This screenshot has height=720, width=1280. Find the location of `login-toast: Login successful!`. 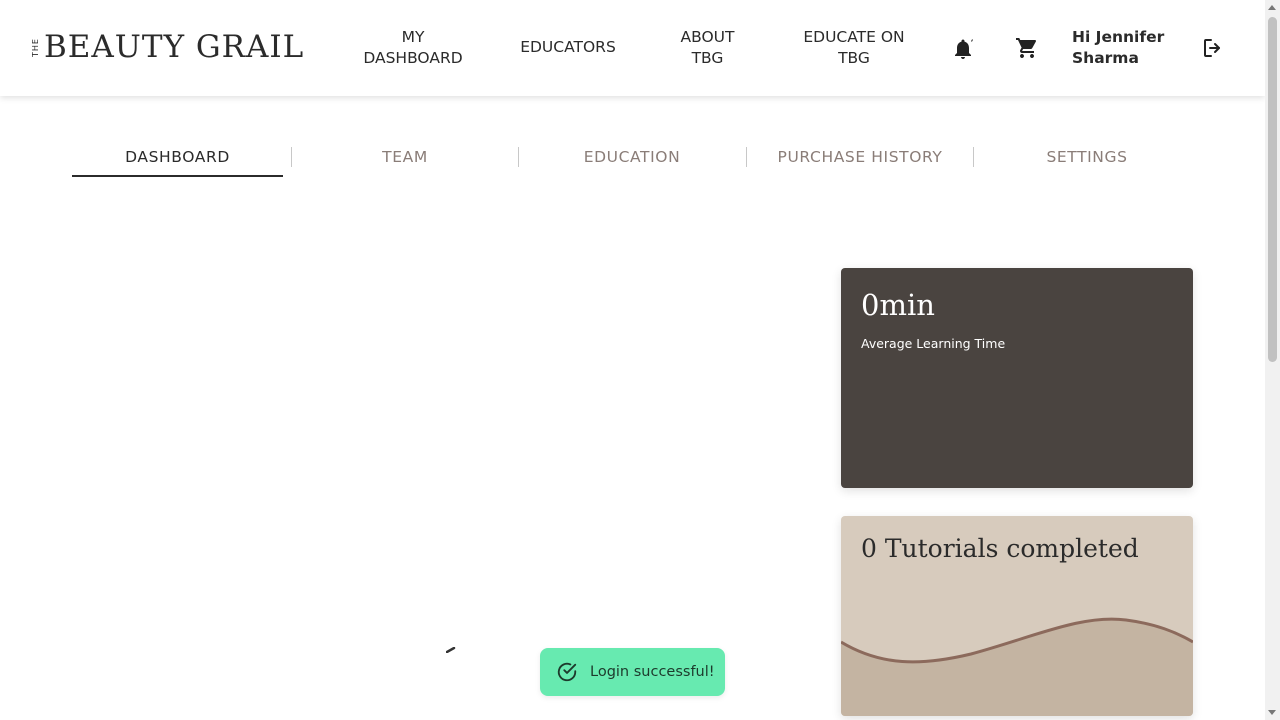

login-toast: Login successful! is located at coordinates (632, 672).